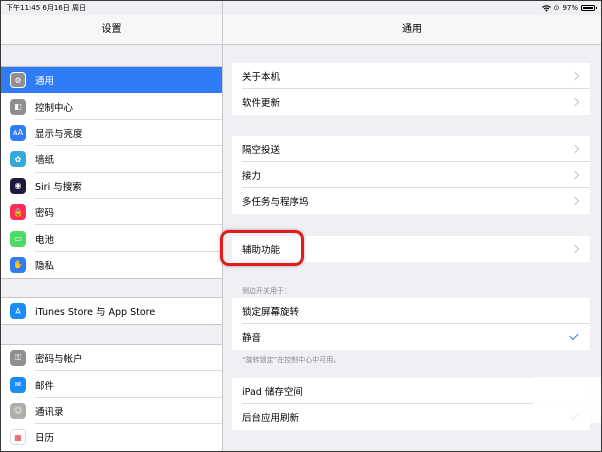 This screenshot has height=452, width=602. I want to click on detail-group-continuity: 隔空投送 接力 多任务与程序坞, so click(411, 175).